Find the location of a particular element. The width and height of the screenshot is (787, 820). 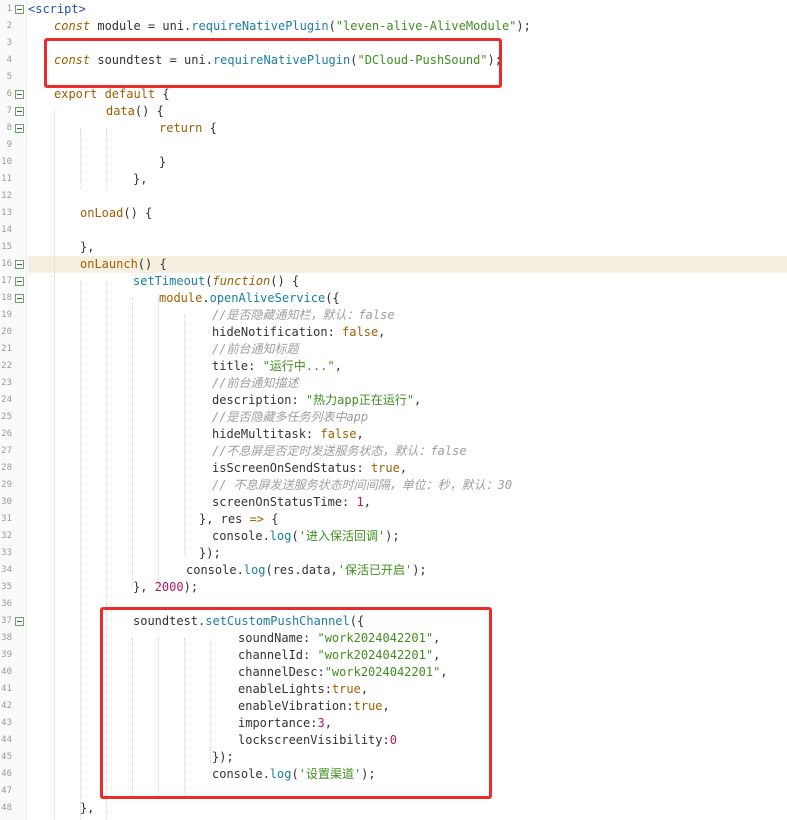

code-line: 16 onLaunch() { is located at coordinates (393, 264).